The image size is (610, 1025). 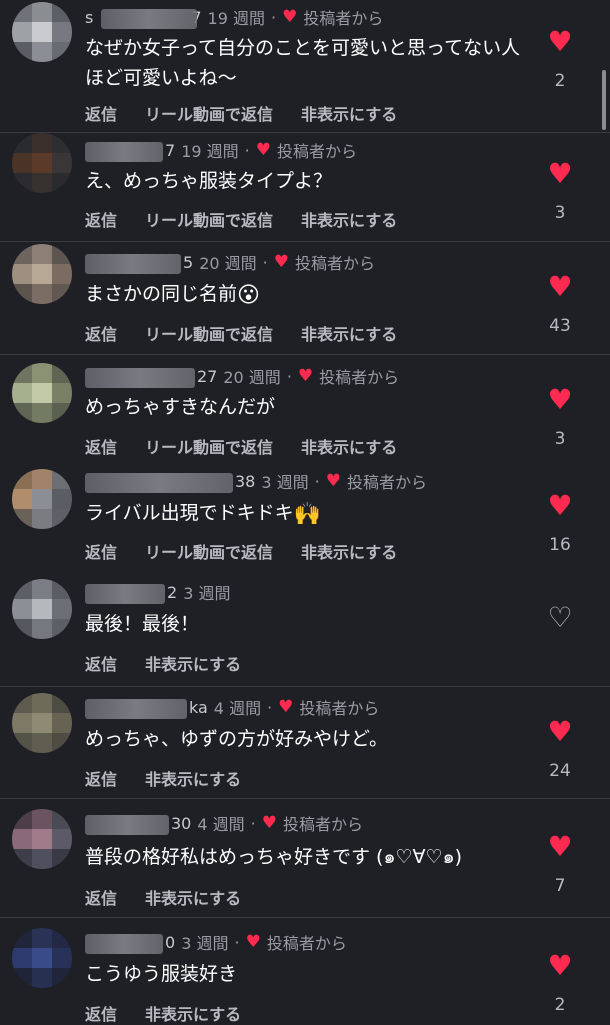 What do you see at coordinates (560, 886) in the screenshot?
I see `like-count: 7` at bounding box center [560, 886].